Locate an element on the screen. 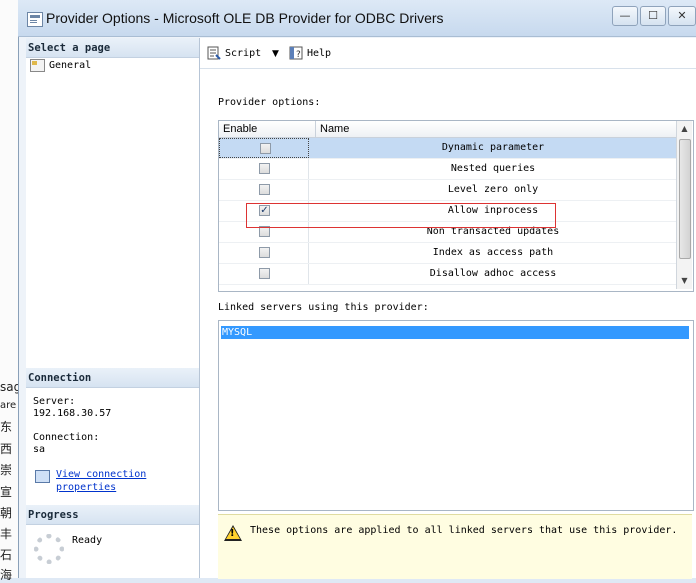 This screenshot has width=696, height=583. maximize-button: ☐ is located at coordinates (653, 16).